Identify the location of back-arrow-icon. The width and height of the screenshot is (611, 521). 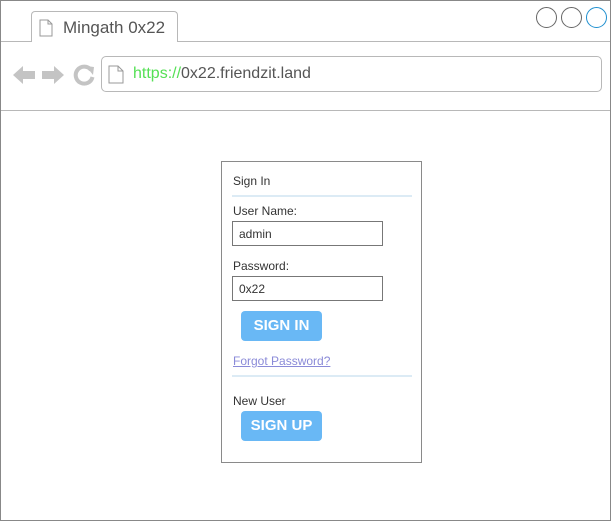
(24, 75).